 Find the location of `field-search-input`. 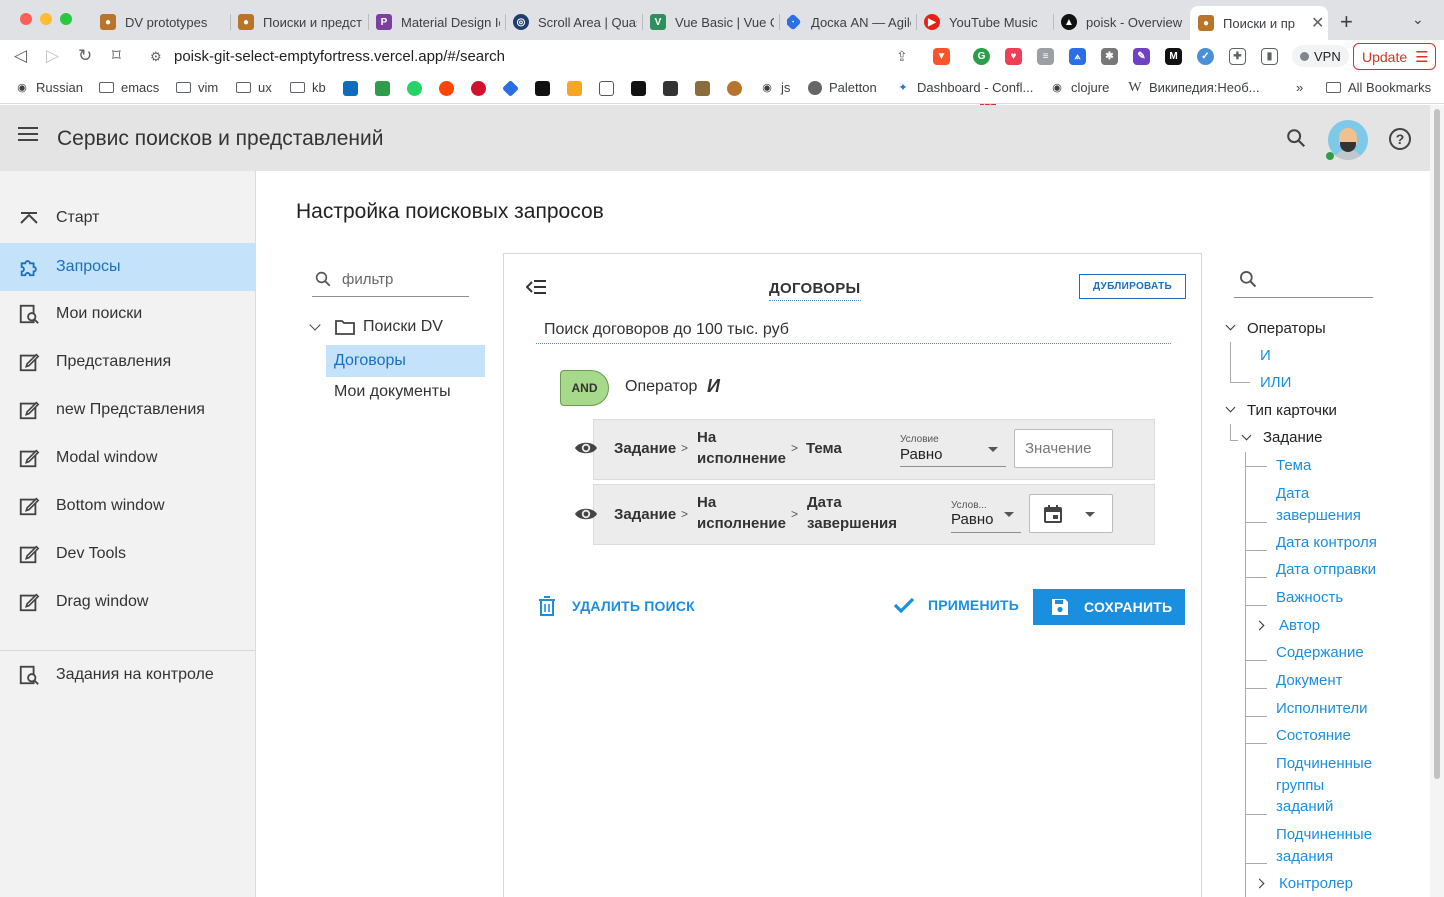

field-search-input is located at coordinates (1303, 280).